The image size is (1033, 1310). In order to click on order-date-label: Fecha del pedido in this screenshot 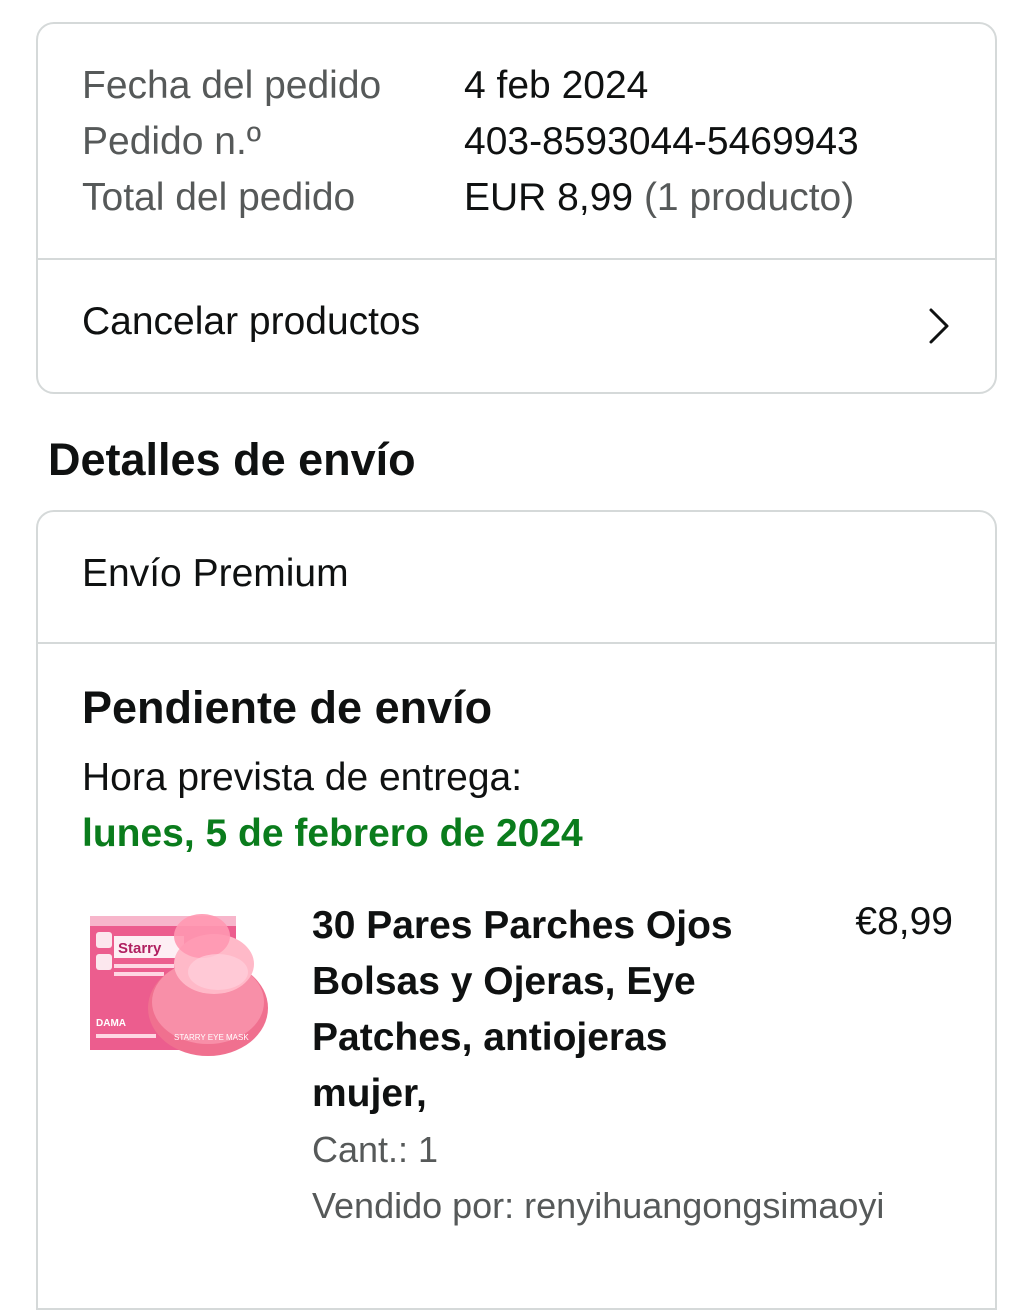, I will do `click(232, 85)`.